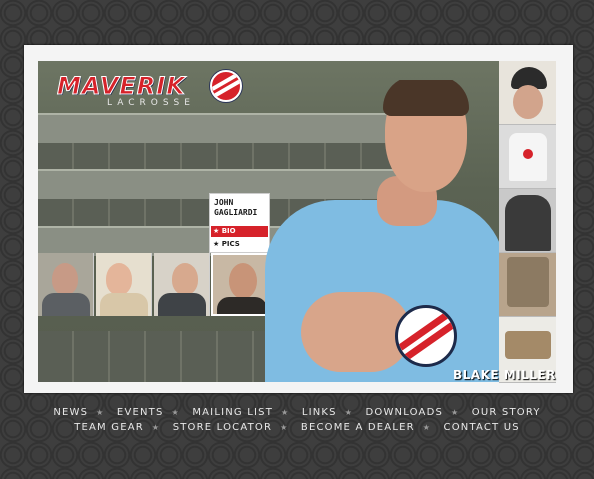 This screenshot has height=479, width=594. I want to click on player-name: JOHN GAGLIARDI, so click(235, 208).